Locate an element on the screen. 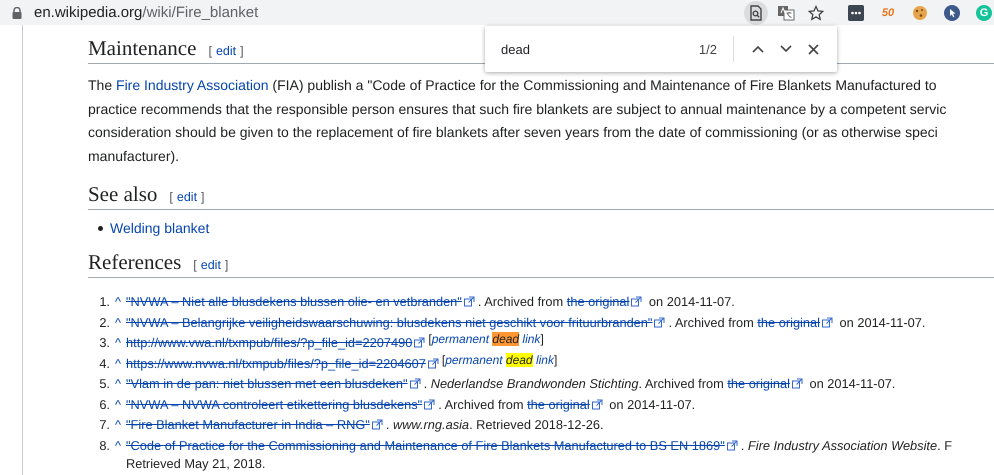 The width and height of the screenshot is (994, 475). reference-link: "Vlam in de pan: niet blussen met een blusdeken" is located at coordinates (267, 383).